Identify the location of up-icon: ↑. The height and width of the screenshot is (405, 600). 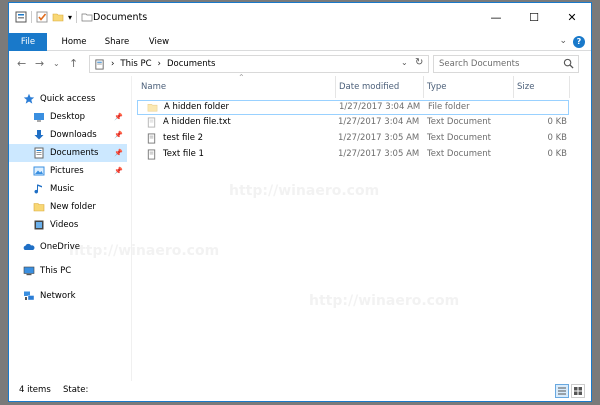
(73, 63).